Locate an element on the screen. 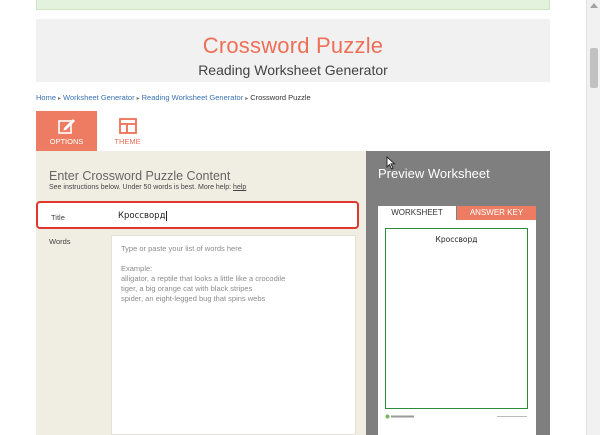 The height and width of the screenshot is (435, 600). mouse-pointer-icon is located at coordinates (391, 163).